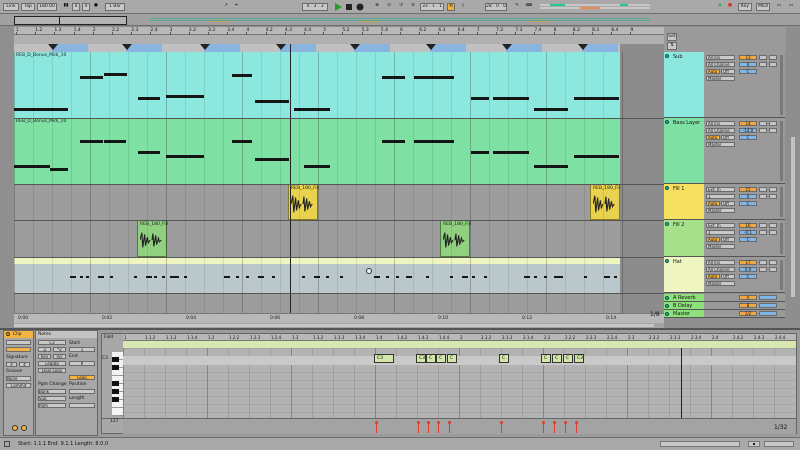  Describe the element at coordinates (459, 426) in the screenshot. I see `velocity-lane` at that location.